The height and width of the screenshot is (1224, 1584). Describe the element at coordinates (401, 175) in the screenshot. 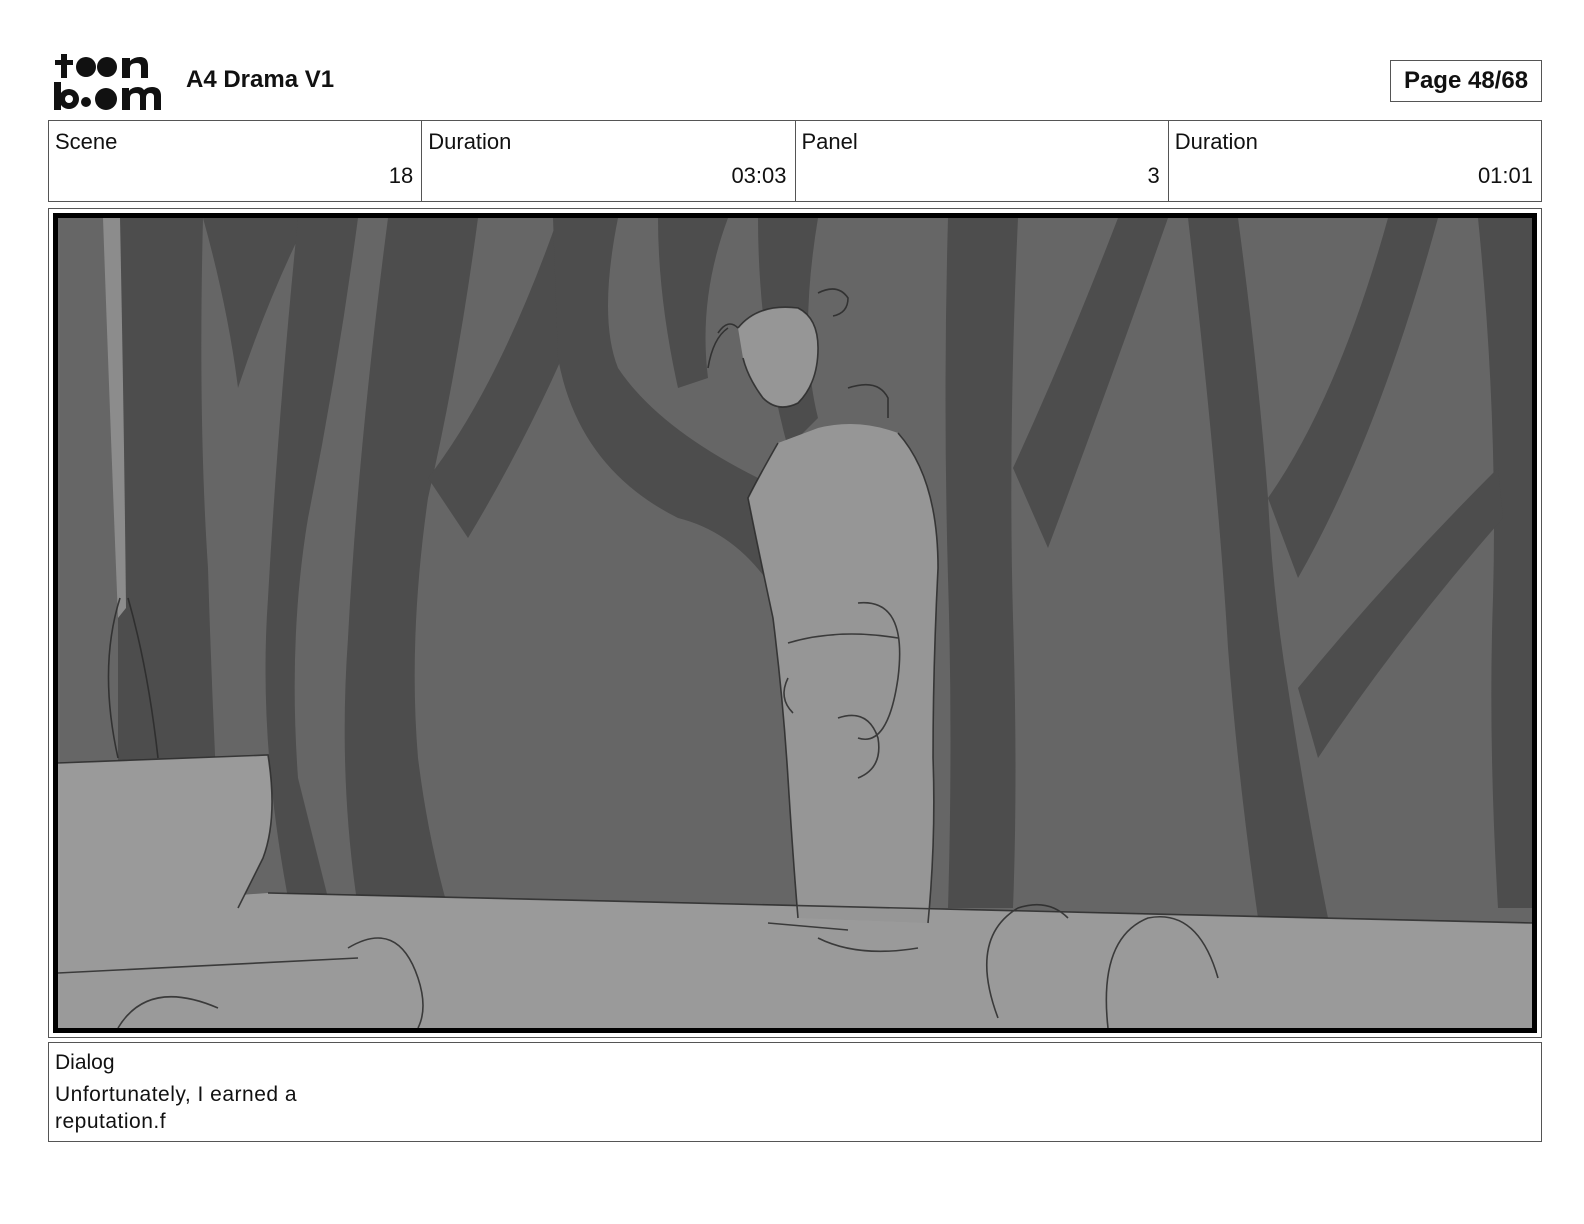

I see `scene-value: 18` at that location.